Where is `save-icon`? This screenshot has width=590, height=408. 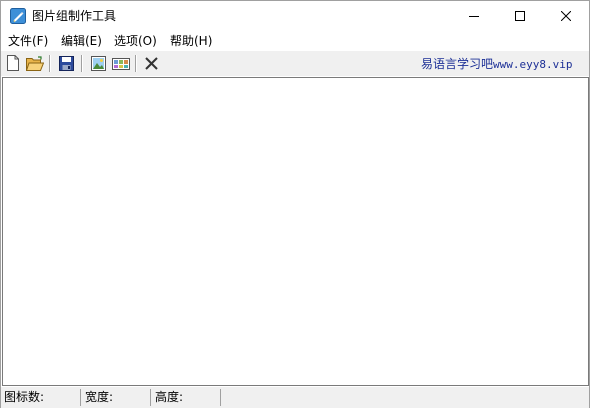 save-icon is located at coordinates (66, 63).